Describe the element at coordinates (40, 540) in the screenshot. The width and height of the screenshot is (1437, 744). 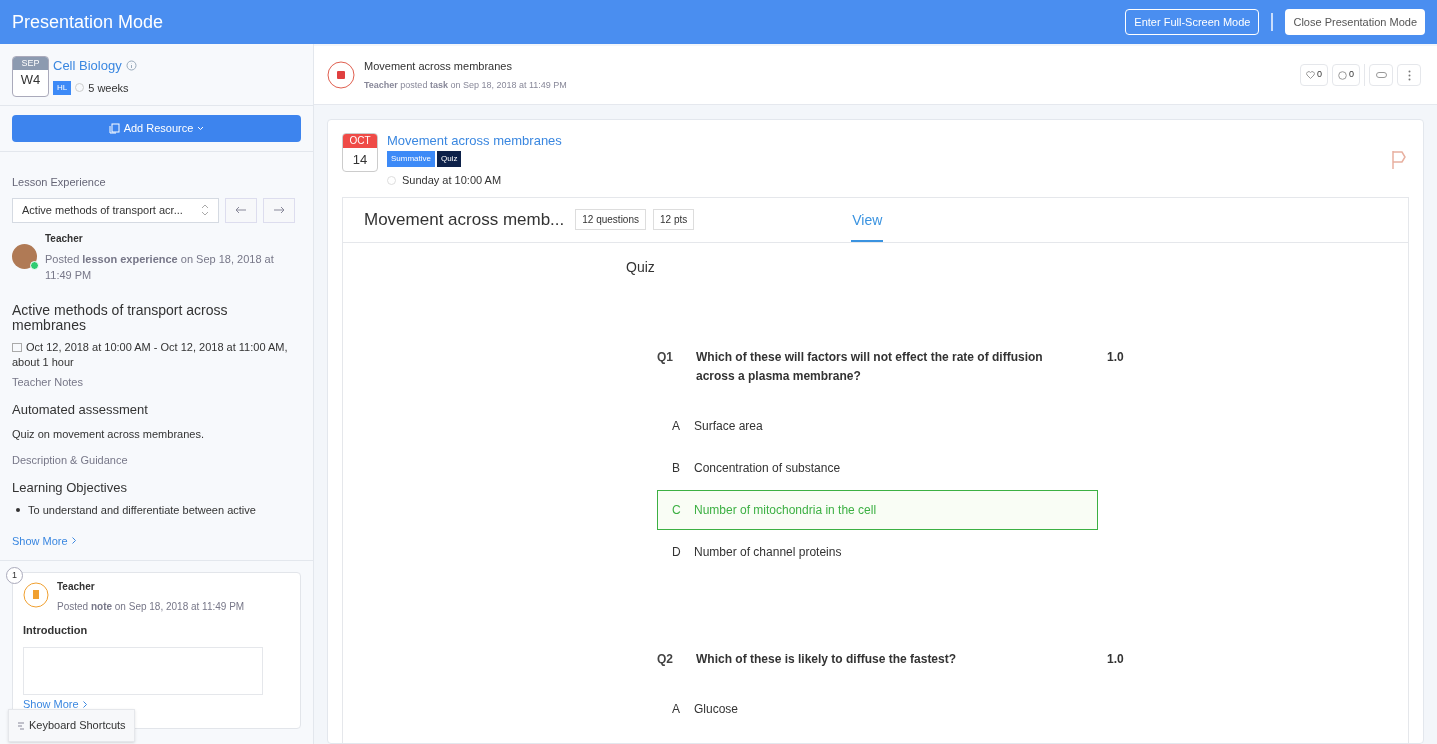
I see `show-more-link: Show More` at that location.